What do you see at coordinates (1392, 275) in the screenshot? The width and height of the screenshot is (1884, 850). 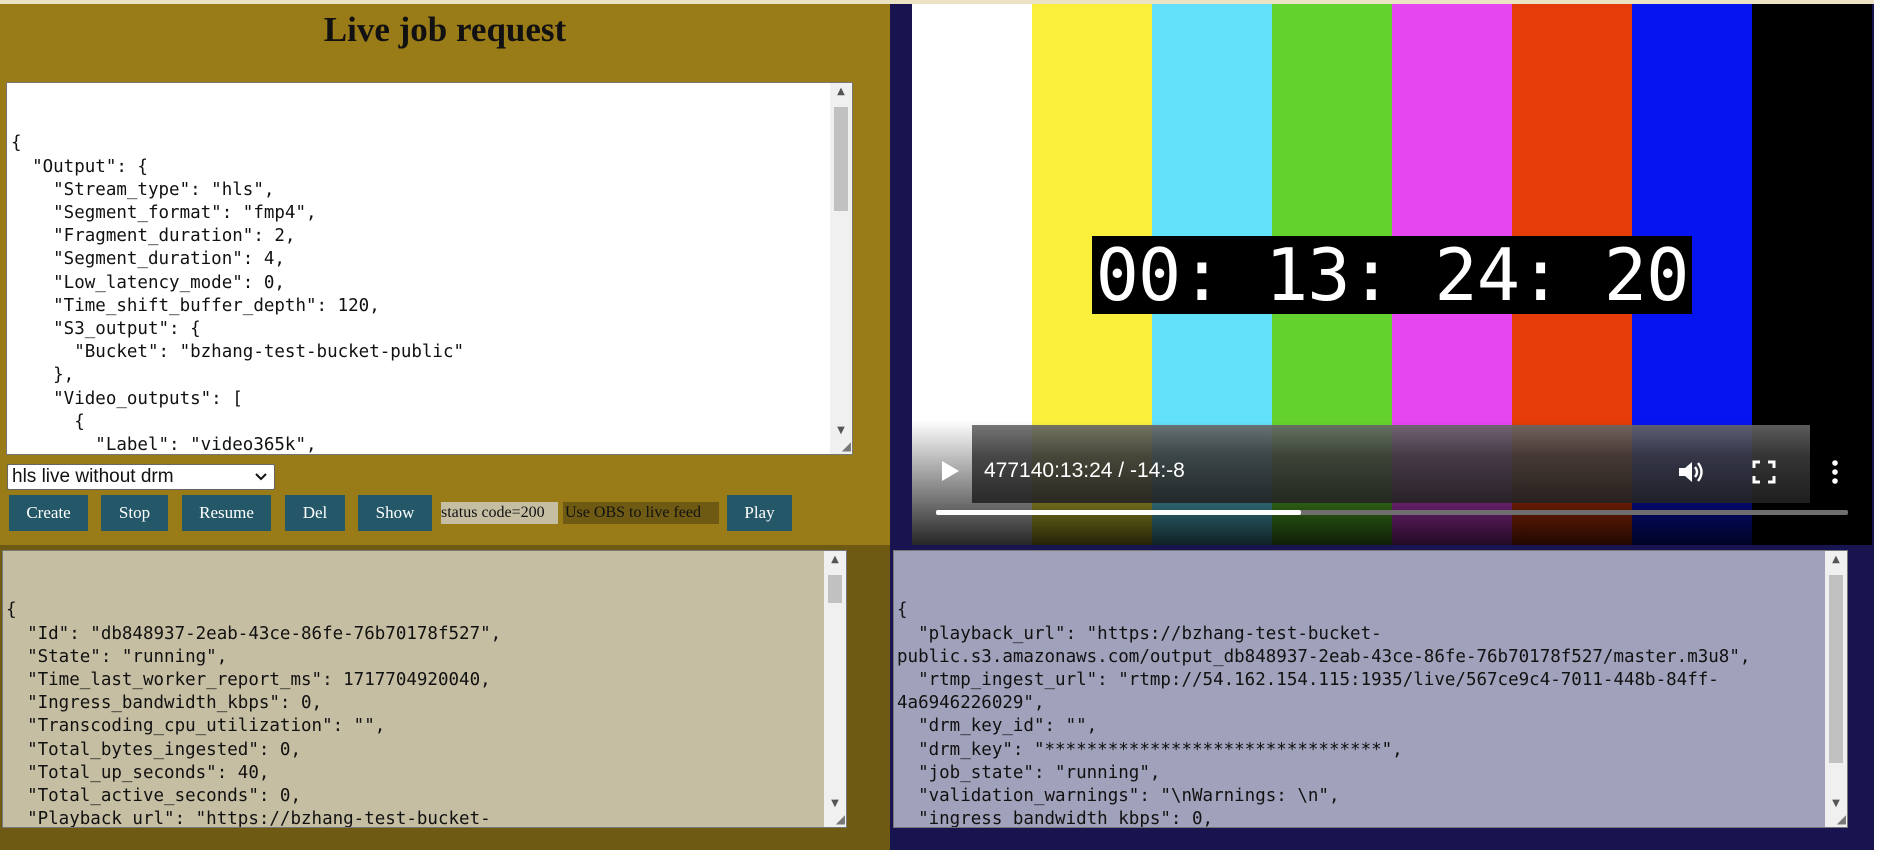 I see `video-timecode: 00: 13: 24: 20` at bounding box center [1392, 275].